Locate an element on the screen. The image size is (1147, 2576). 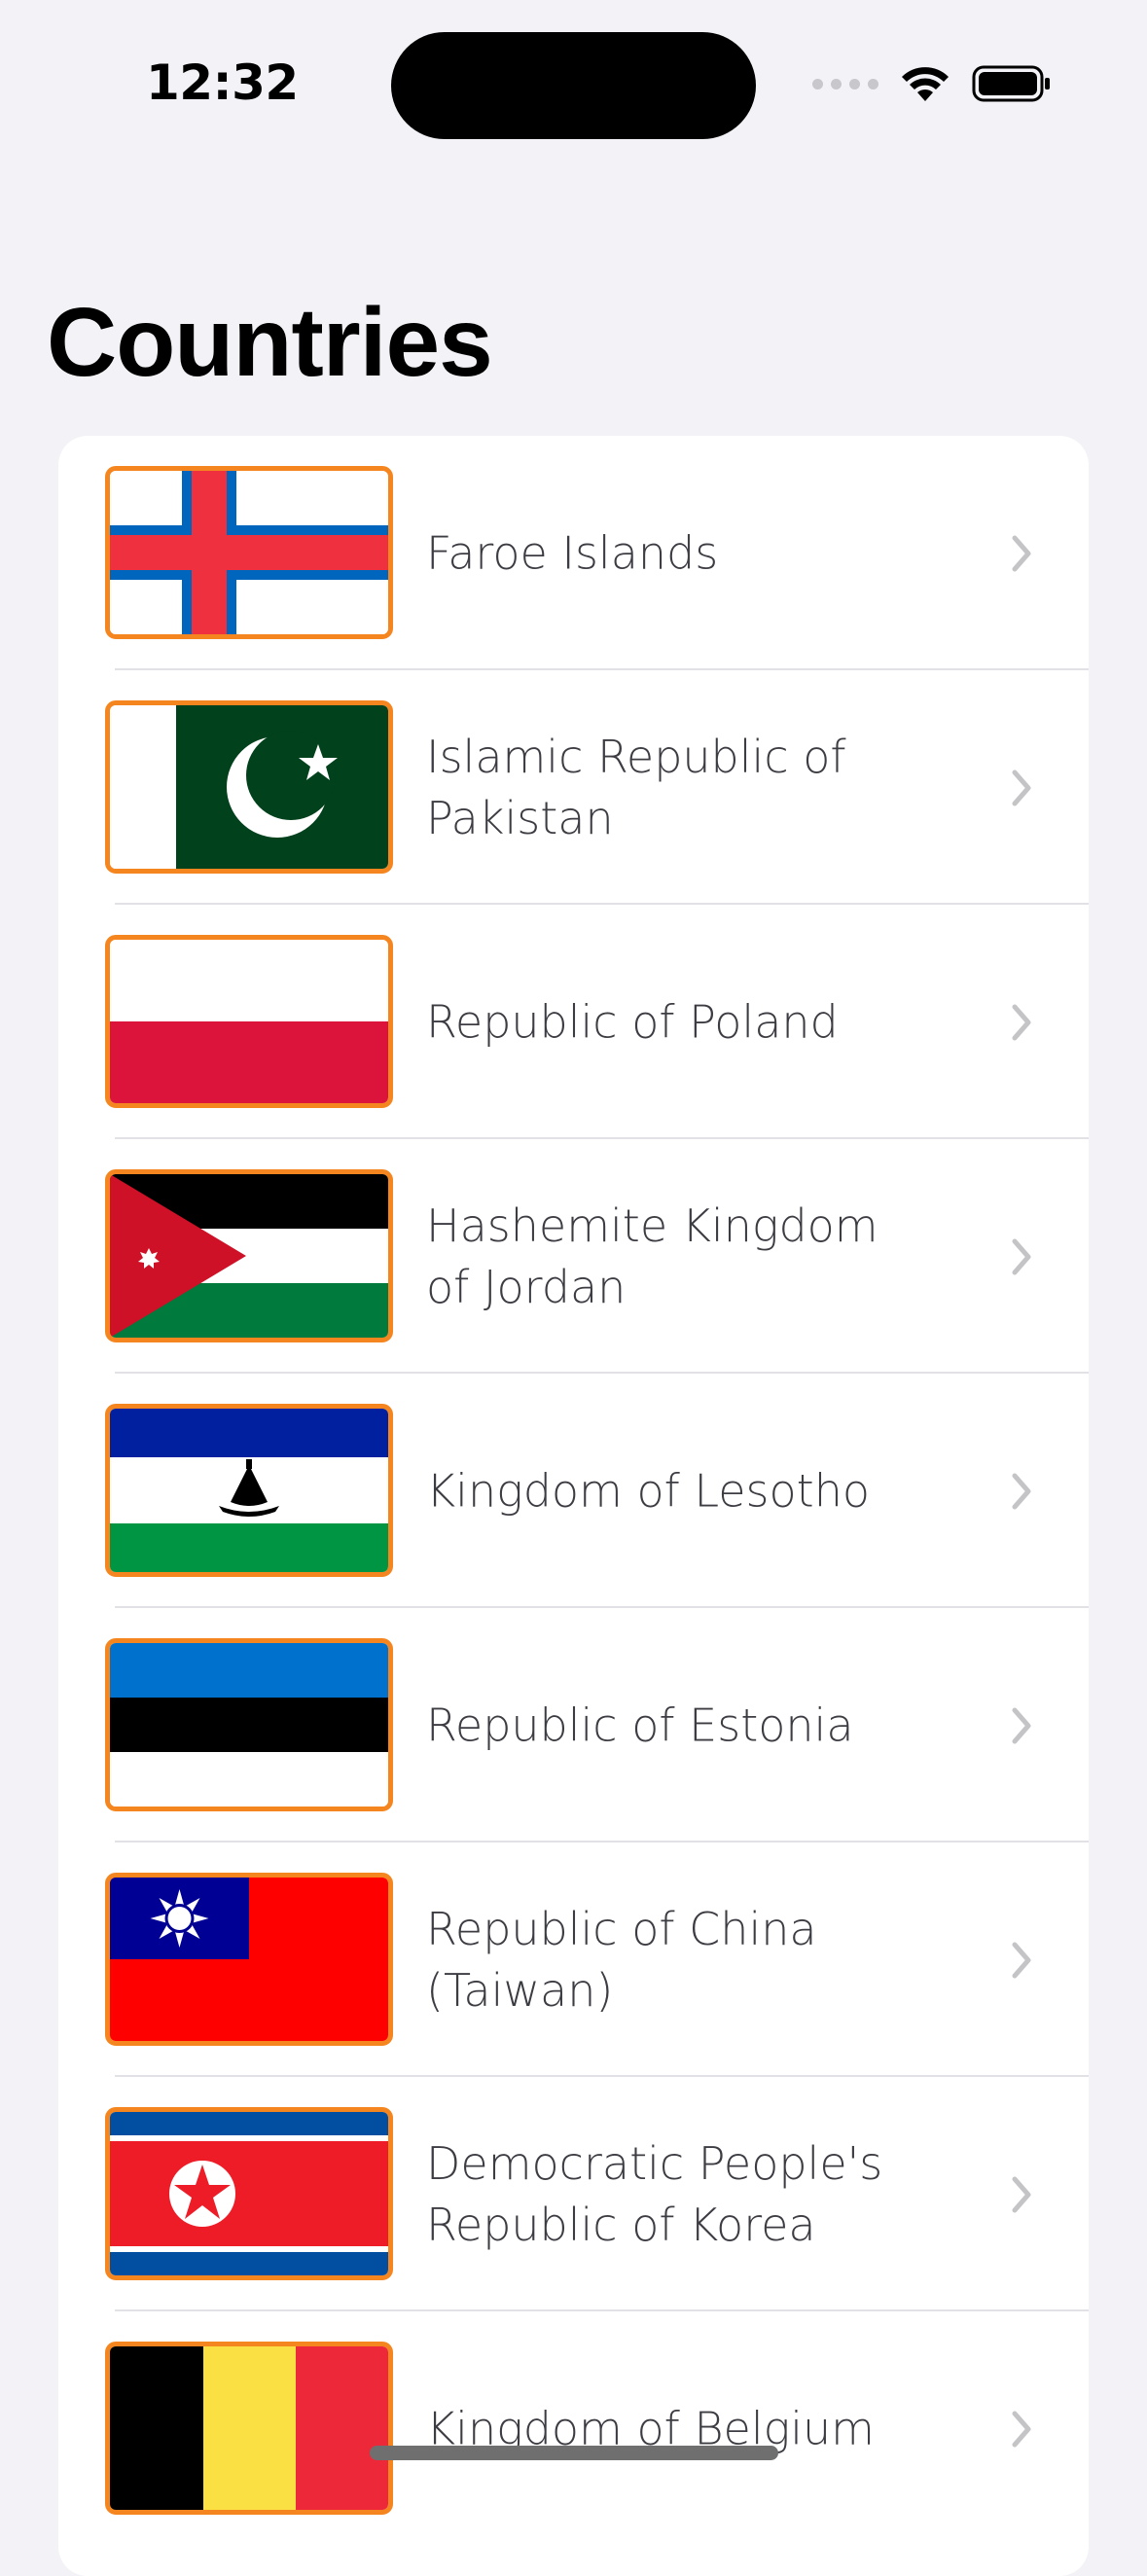
list-item: Republic of China (Taiwan) is located at coordinates (573, 1960).